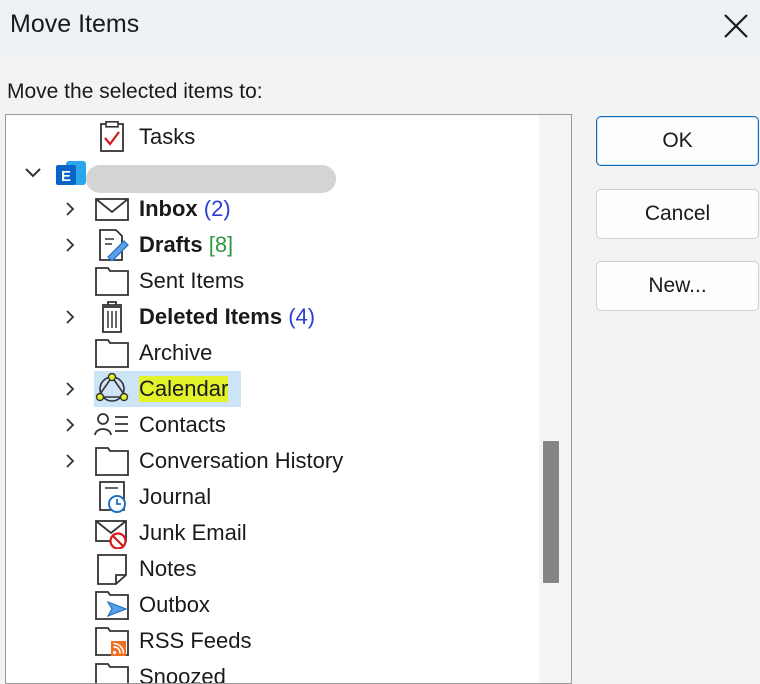  I want to click on tree-item-label: Notes, so click(168, 568).